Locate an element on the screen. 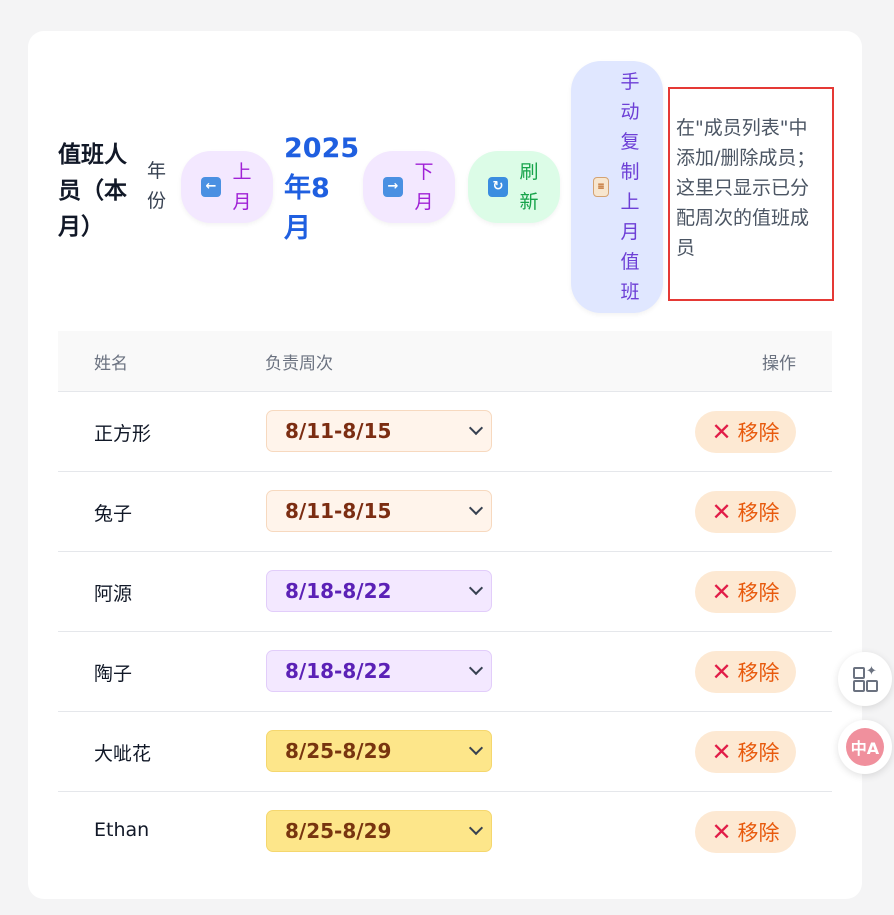 Image resolution: width=894 pixels, height=915 pixels. next-month-button: → 下月 is located at coordinates (409, 187).